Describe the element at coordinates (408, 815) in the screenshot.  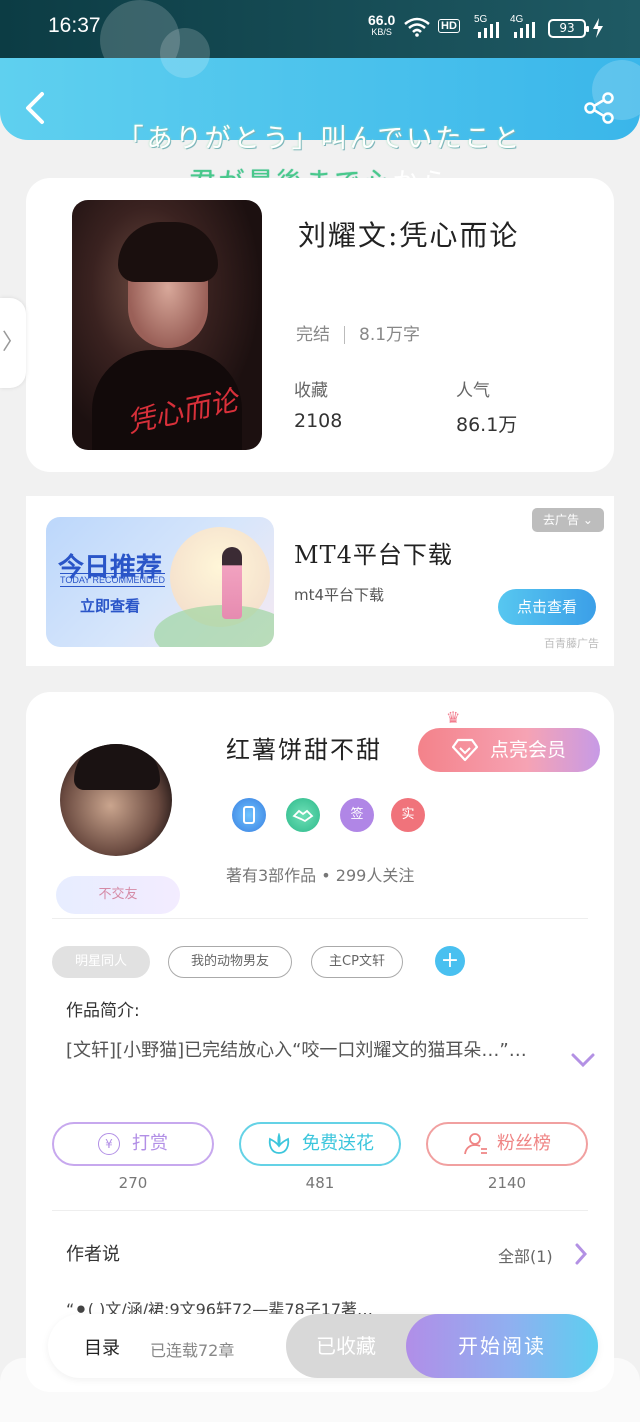
I see `verified-badge: 实` at that location.